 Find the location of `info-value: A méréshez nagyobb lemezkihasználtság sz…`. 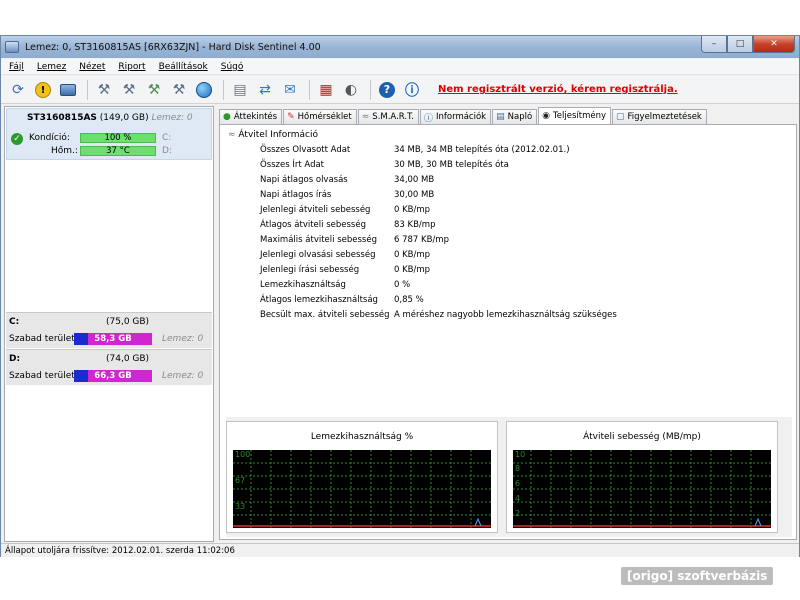

info-value: A méréshez nagyobb lemezkihasználtság sz… is located at coordinates (505, 315).